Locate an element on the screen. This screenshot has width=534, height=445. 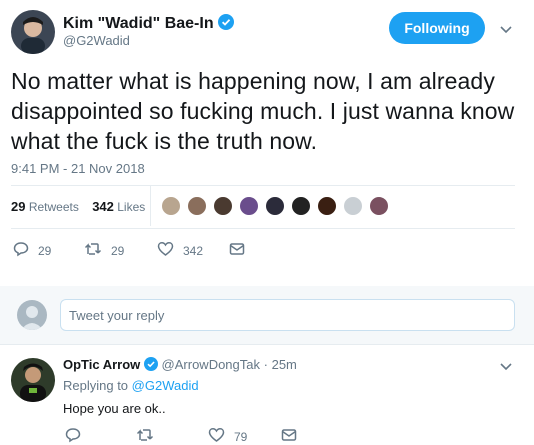
like-action: 342 is located at coordinates (180, 250).